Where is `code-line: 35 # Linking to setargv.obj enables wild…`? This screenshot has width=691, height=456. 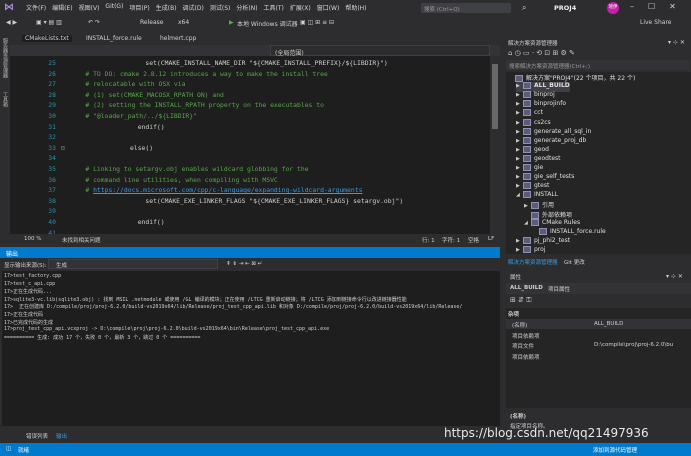
code-line: 35 # Linking to setargv.obj enables wild… is located at coordinates (250, 170).